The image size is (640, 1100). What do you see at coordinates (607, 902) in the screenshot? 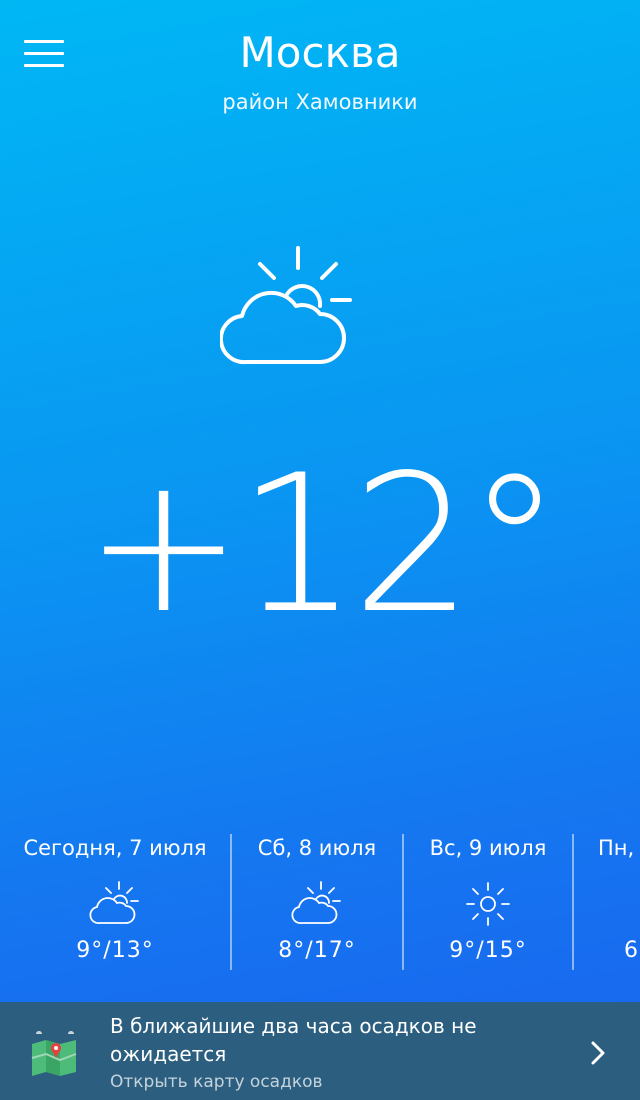
I see `forecast-day: Пн, 1 6` at bounding box center [607, 902].